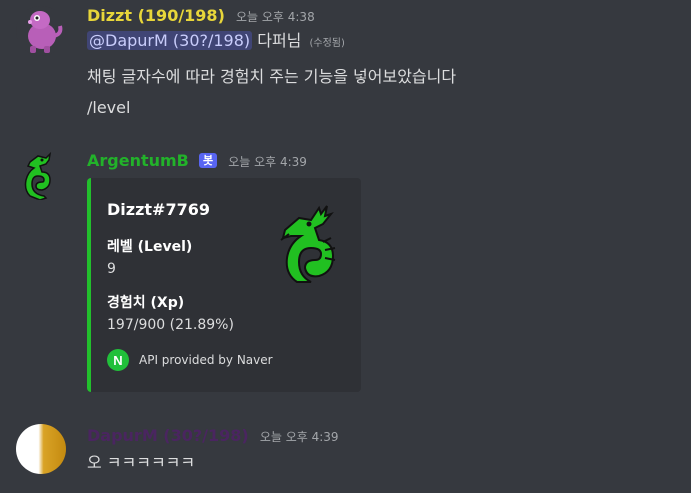  Describe the element at coordinates (156, 15) in the screenshot. I see `username: Dizzt (190/198)` at that location.